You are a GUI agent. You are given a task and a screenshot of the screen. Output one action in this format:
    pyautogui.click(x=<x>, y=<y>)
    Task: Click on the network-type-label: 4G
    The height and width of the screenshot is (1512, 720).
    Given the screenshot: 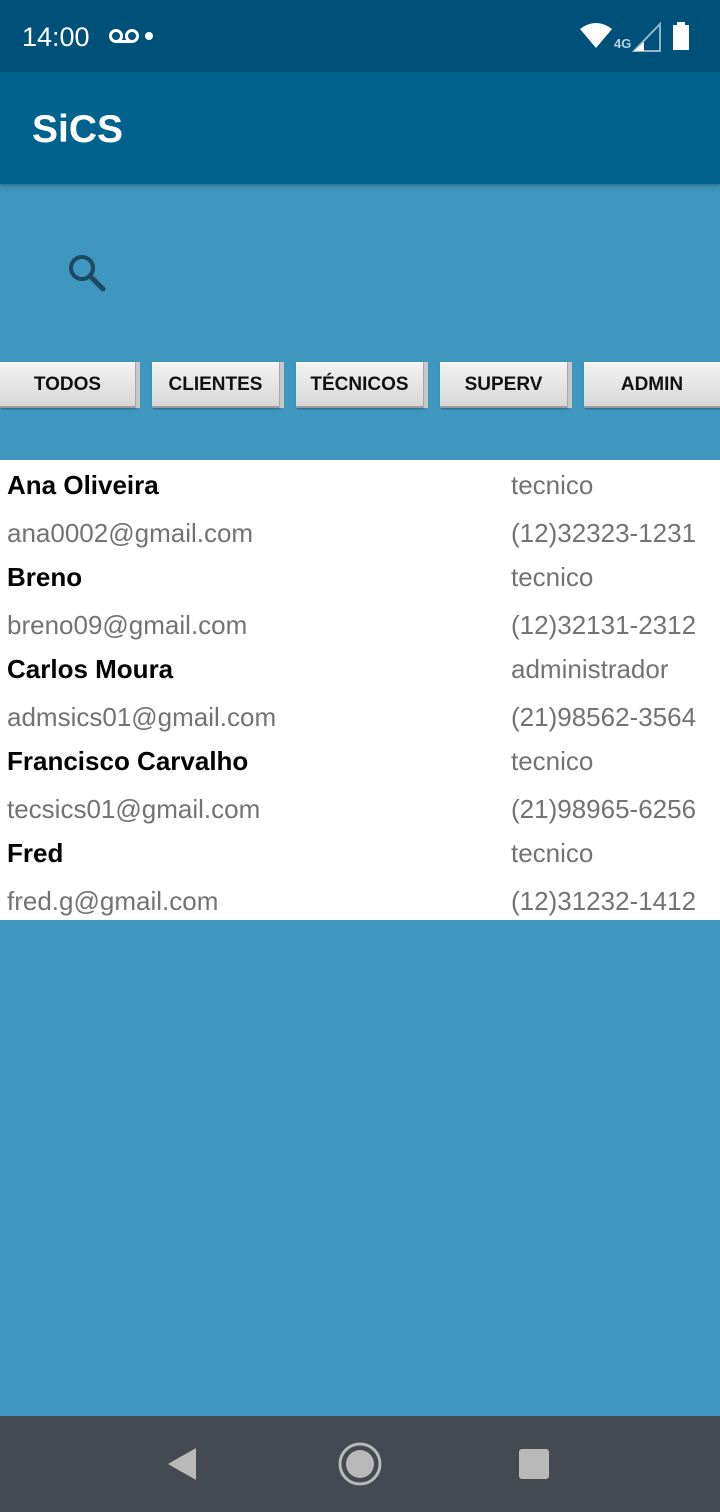 What is the action you would take?
    pyautogui.click(x=623, y=43)
    